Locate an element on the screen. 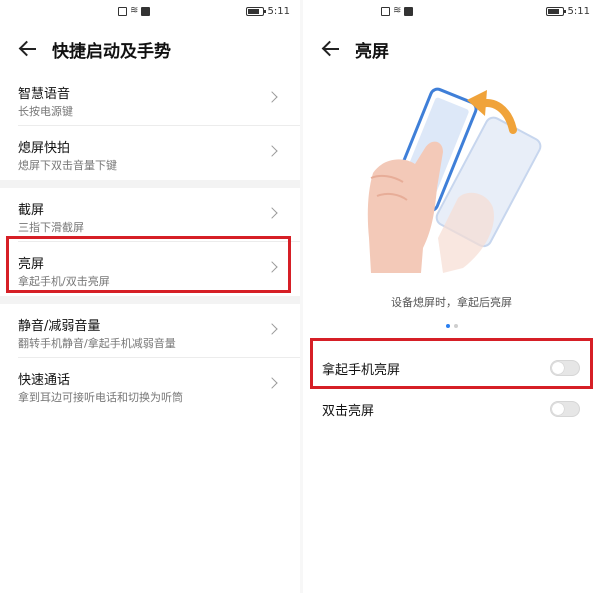 Image resolution: width=600 pixels, height=593 pixels. item-subtitle: 拿到耳边可接听电话和切换为听筒 is located at coordinates (100, 397).